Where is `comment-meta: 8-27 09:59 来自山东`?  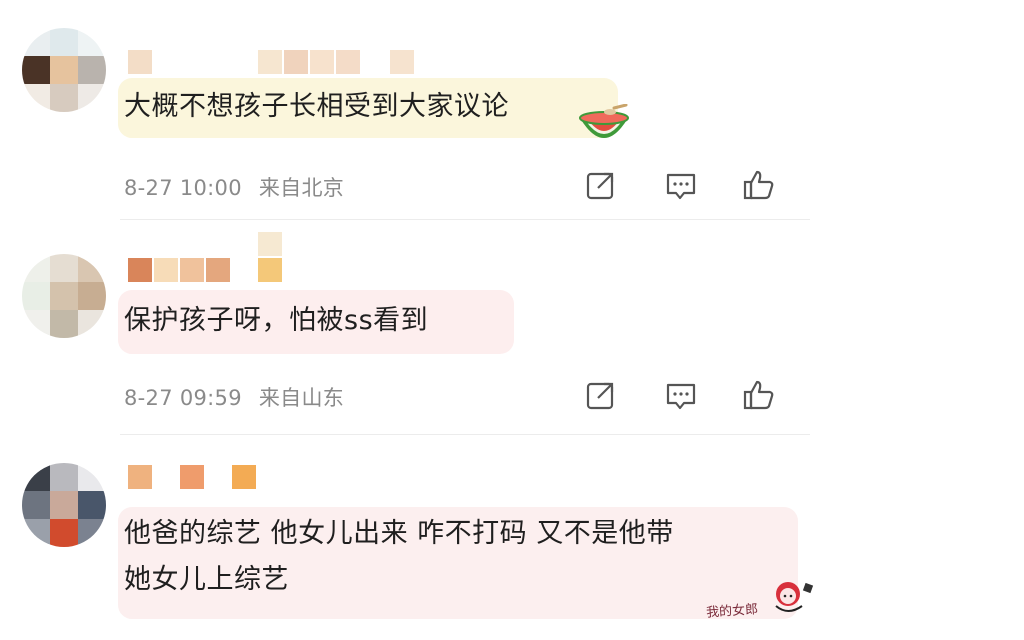 comment-meta: 8-27 09:59 来自山东 is located at coordinates (239, 397).